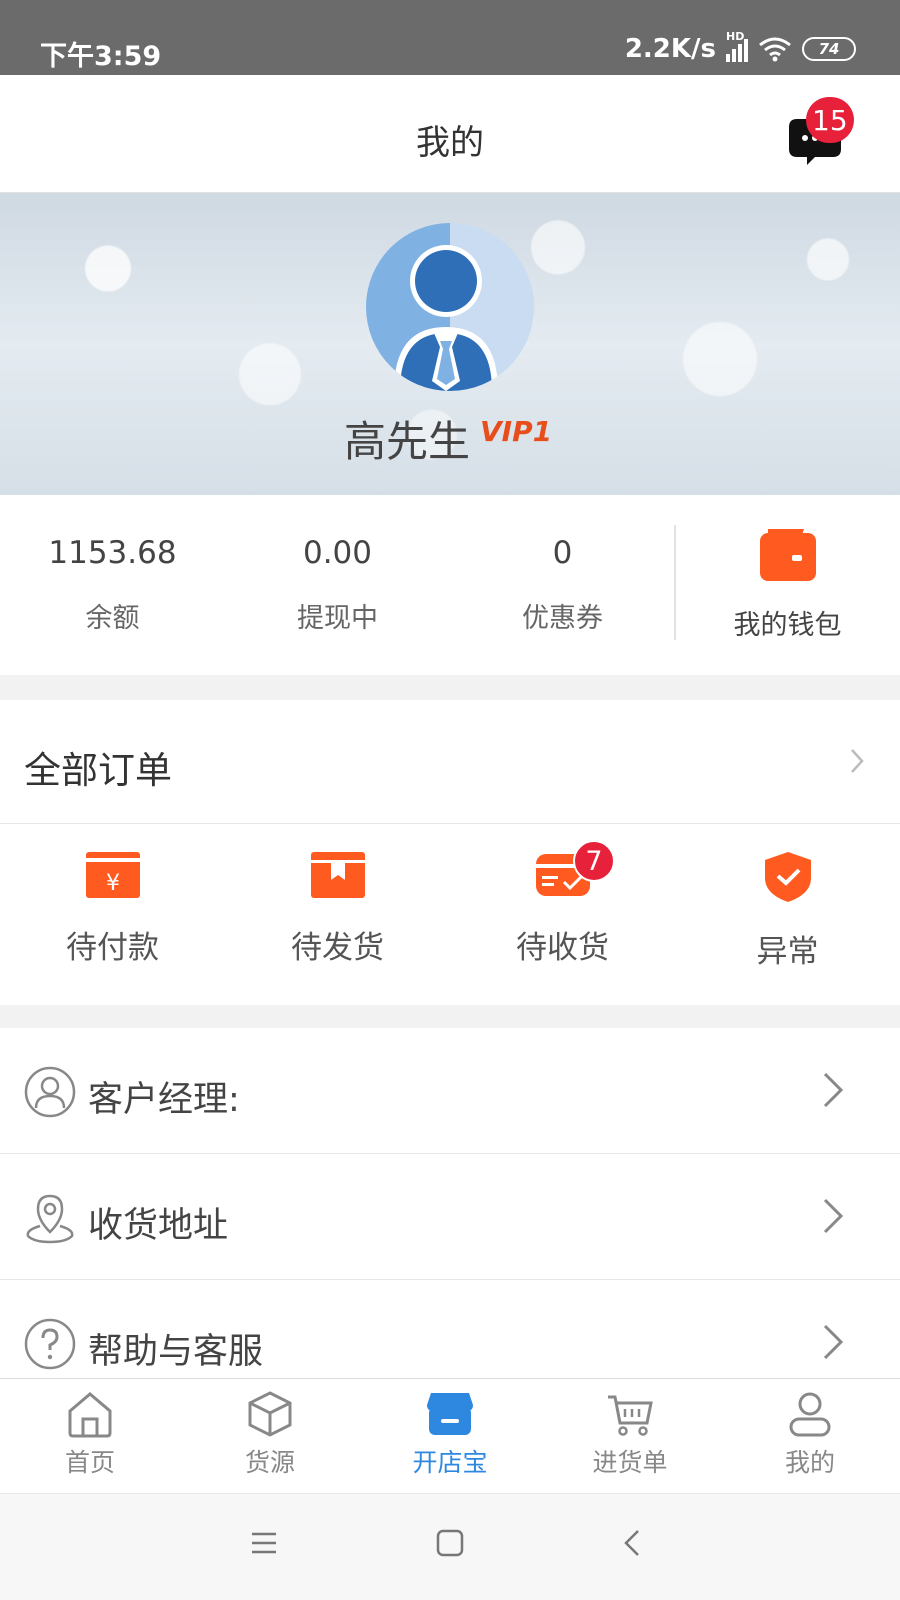 This screenshot has width=900, height=1600. I want to click on tab-label: 首页, so click(89, 1462).